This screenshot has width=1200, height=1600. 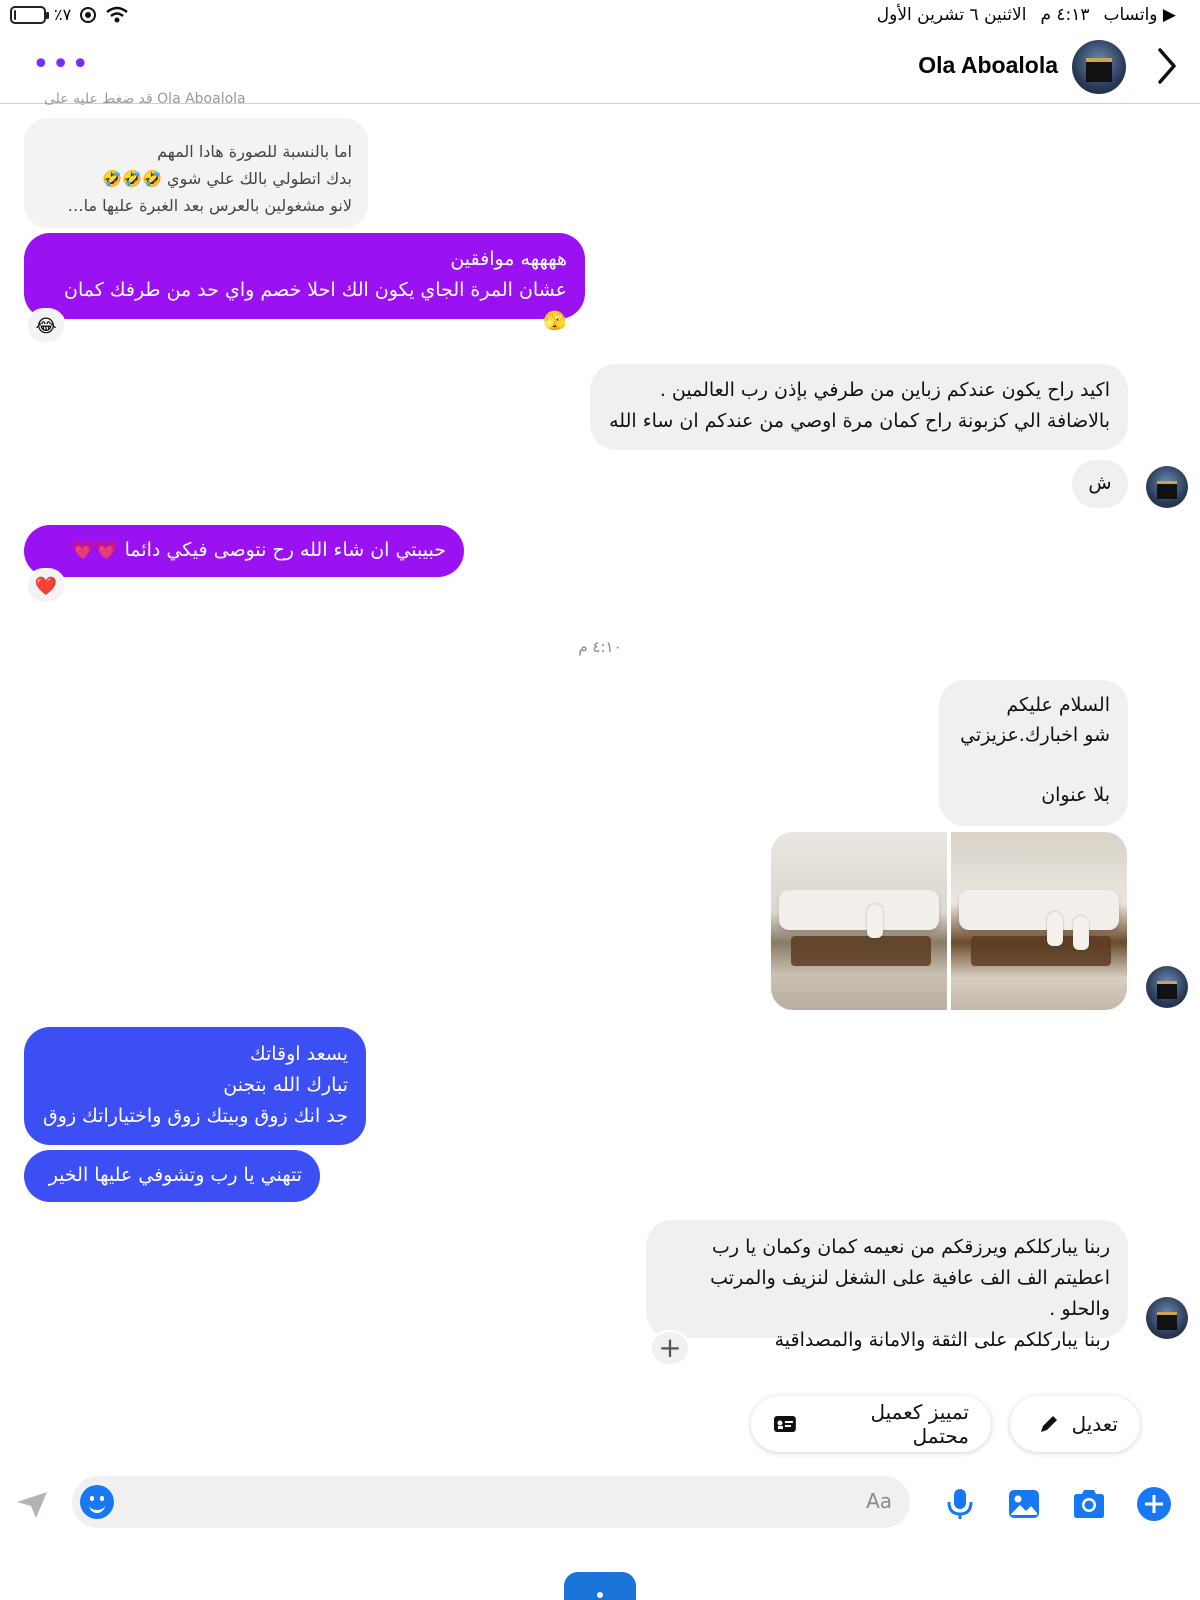 What do you see at coordinates (1154, 1504) in the screenshot?
I see `plus-icon` at bounding box center [1154, 1504].